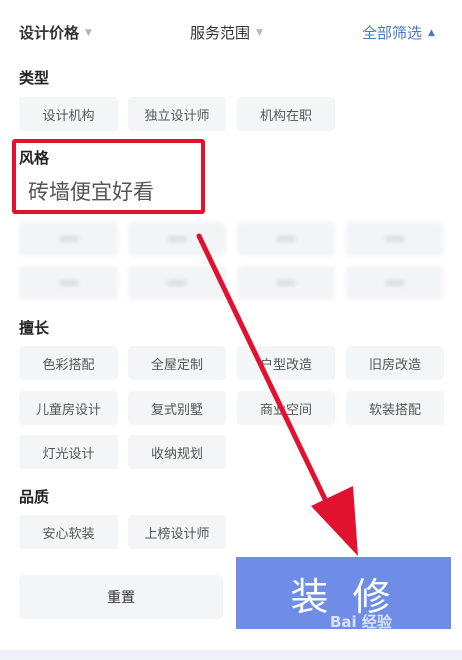  I want to click on filter-design-price: 设计价格 ▼, so click(55, 32).